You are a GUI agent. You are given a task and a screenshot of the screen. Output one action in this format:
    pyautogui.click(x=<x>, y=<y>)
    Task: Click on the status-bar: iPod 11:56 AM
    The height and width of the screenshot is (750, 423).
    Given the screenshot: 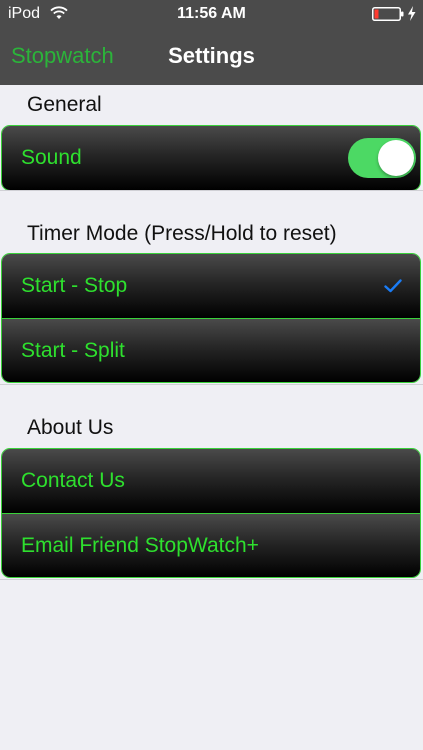 What is the action you would take?
    pyautogui.click(x=211, y=14)
    